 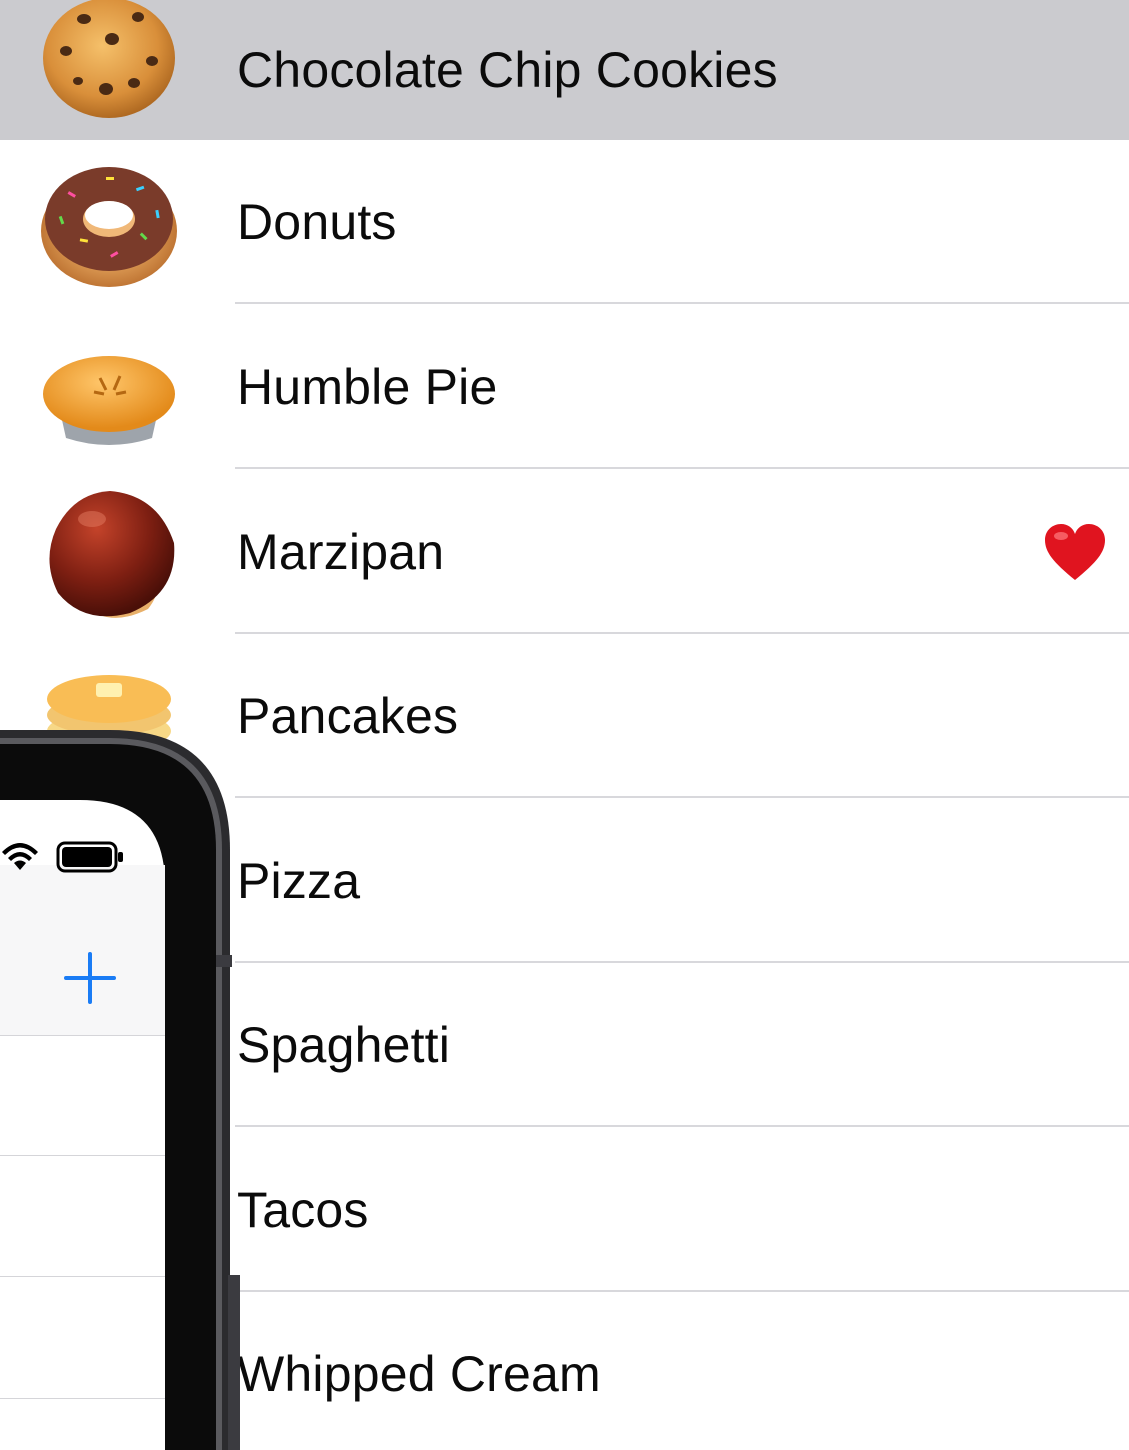 I want to click on phone-nav-bar, so click(x=82, y=950).